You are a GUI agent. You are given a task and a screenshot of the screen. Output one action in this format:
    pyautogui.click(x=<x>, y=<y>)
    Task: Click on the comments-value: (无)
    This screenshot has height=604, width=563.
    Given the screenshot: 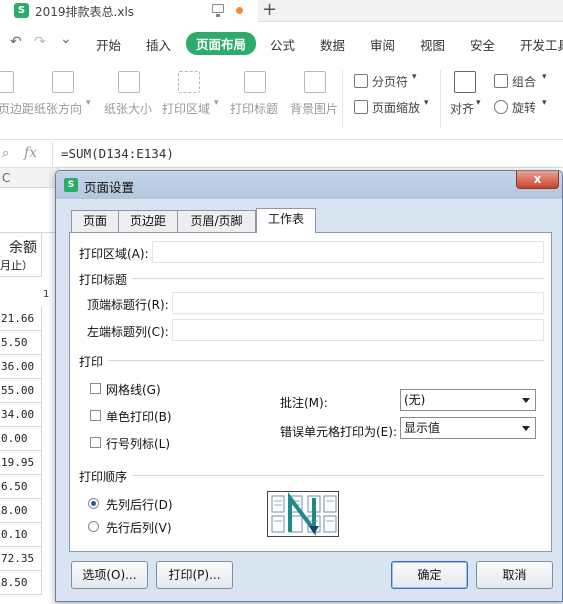 What is the action you would take?
    pyautogui.click(x=415, y=400)
    